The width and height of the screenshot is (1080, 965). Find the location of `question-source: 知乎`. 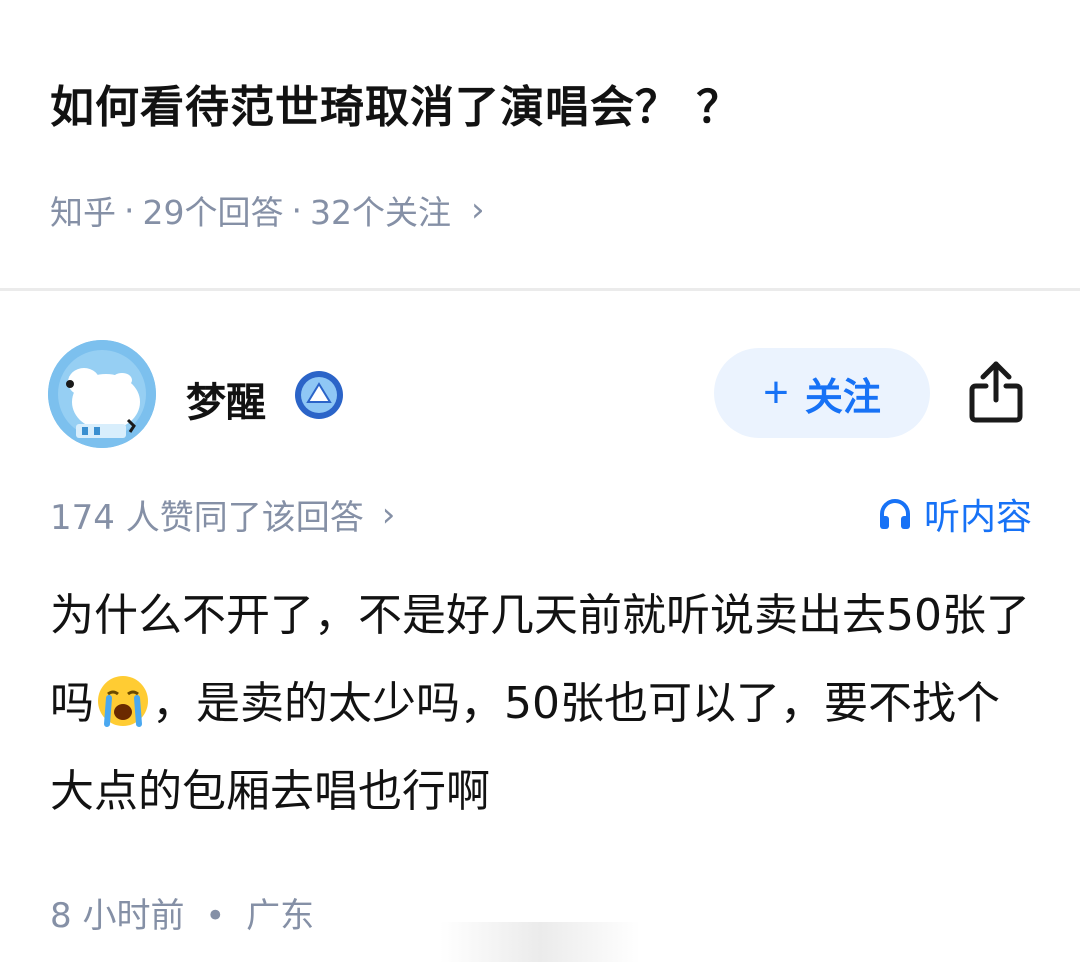

question-source: 知乎 is located at coordinates (83, 212).